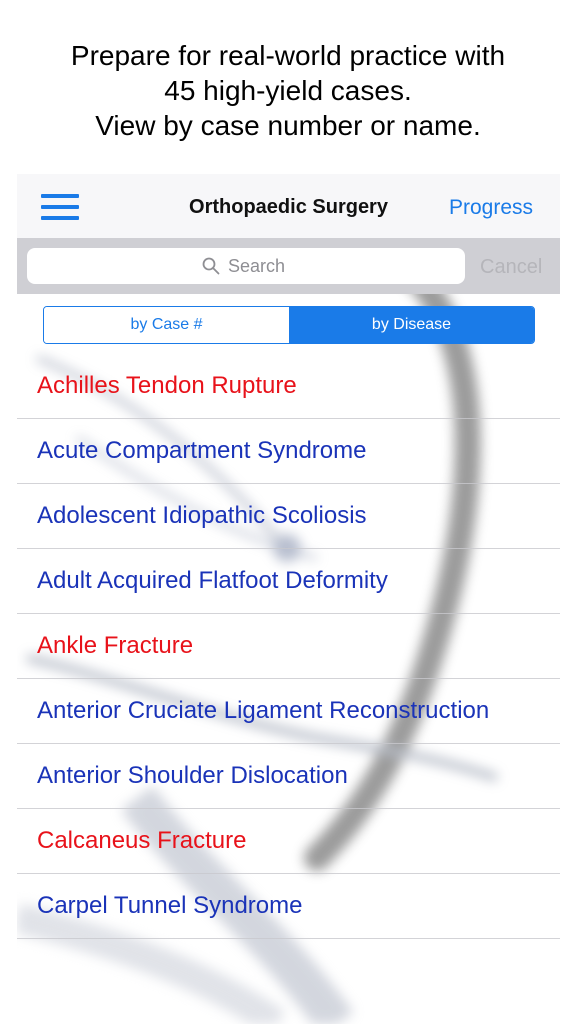 This screenshot has height=1024, width=576. I want to click on search-bar: Search Cancel, so click(288, 266).